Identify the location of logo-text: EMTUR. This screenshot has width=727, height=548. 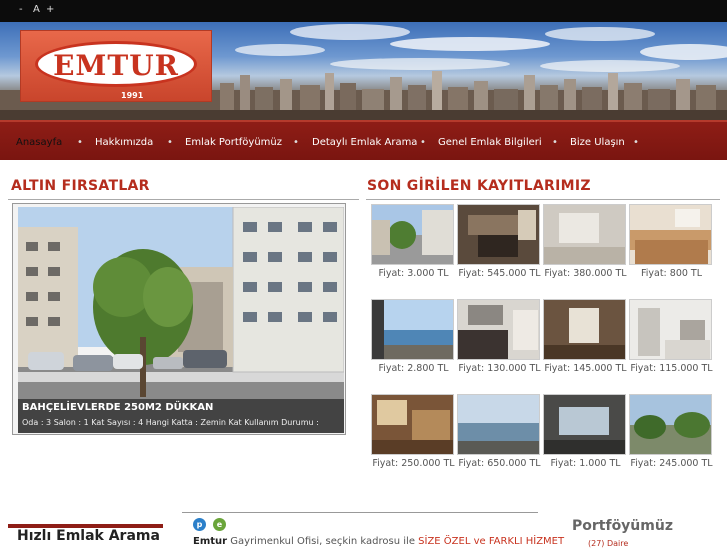
(116, 65).